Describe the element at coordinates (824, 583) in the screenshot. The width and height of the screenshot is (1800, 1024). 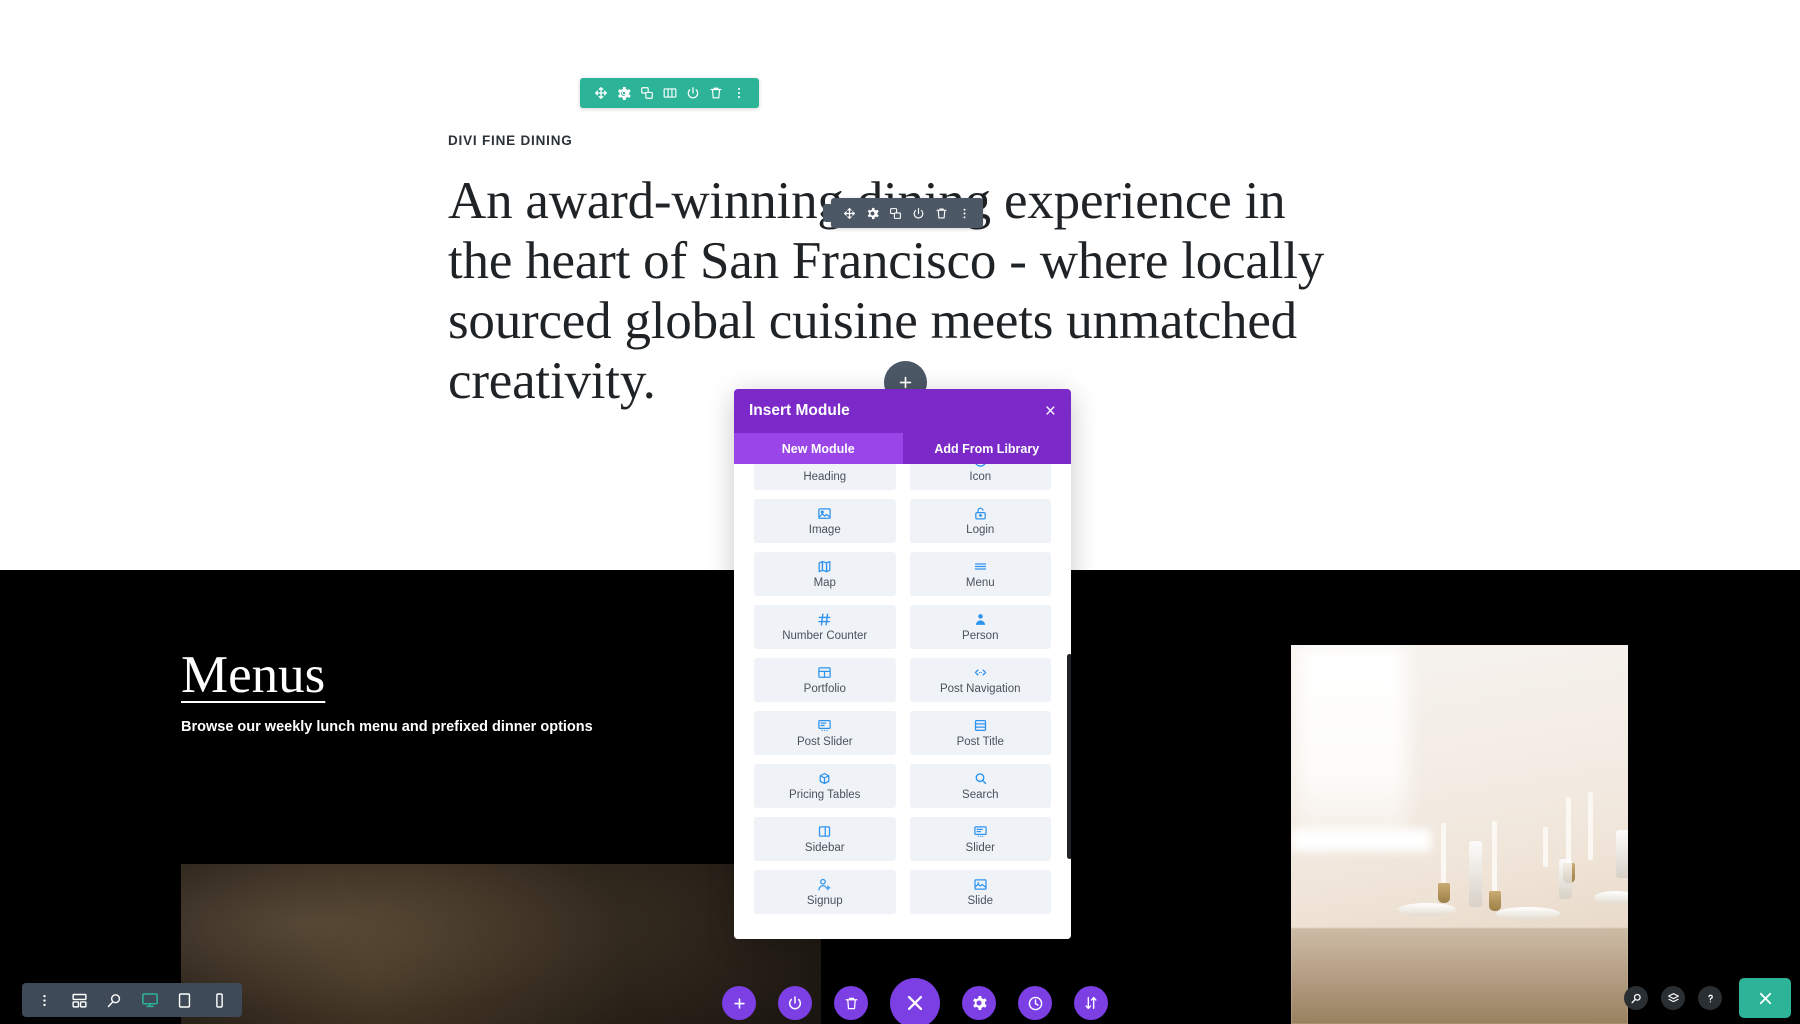
I see `module-card-label: Map` at that location.